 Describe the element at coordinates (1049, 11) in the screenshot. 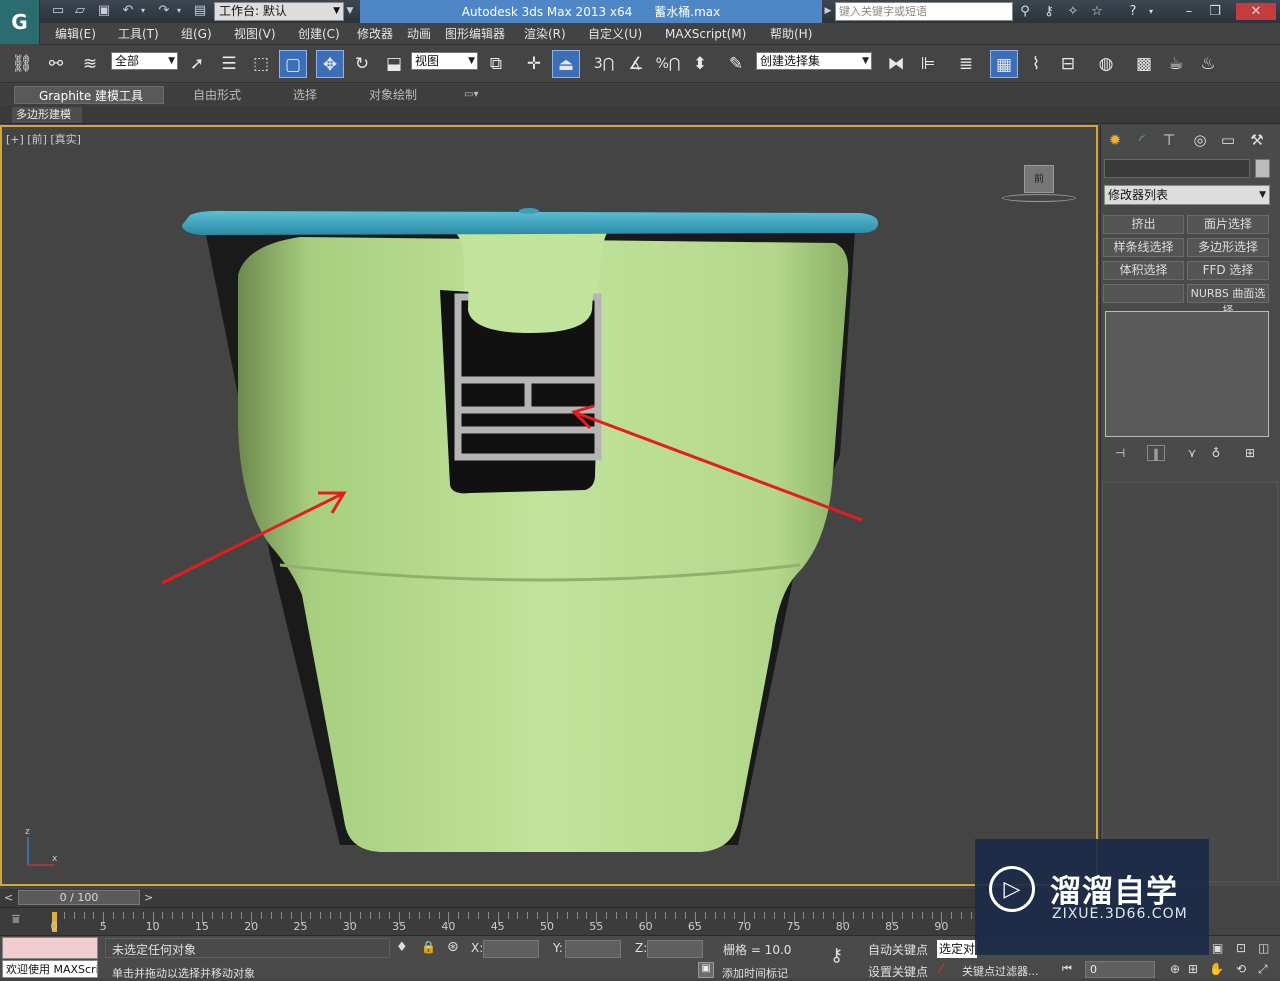

I see `key-icon: ⚷` at that location.